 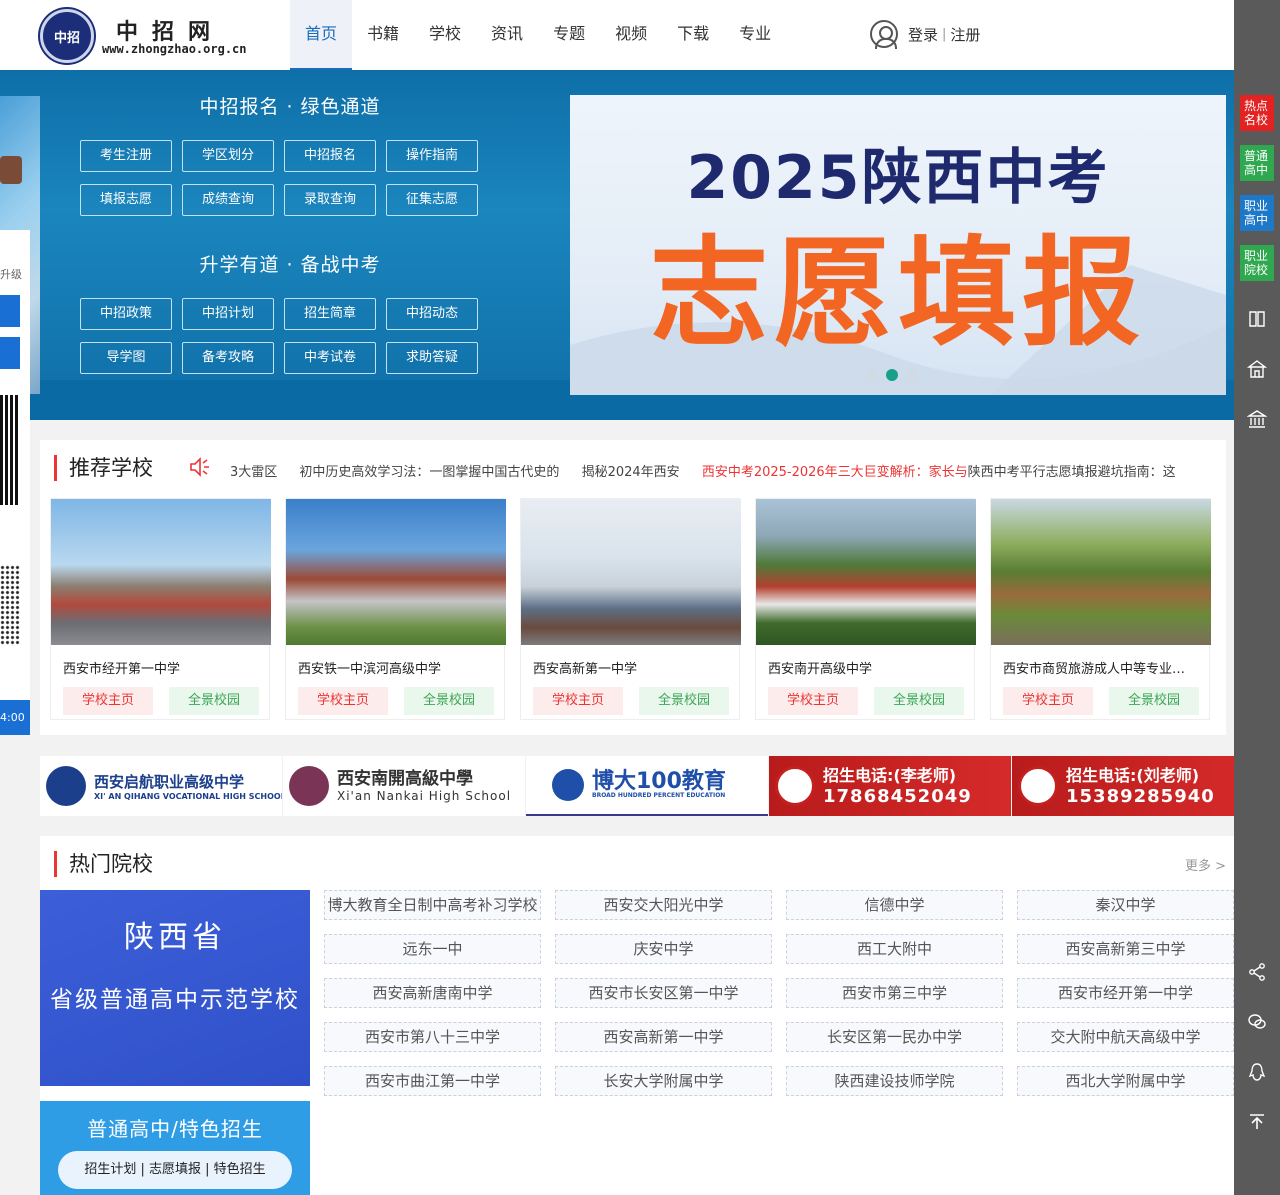 I want to click on hot-school-link: 秦汉中学, so click(x=1125, y=905).